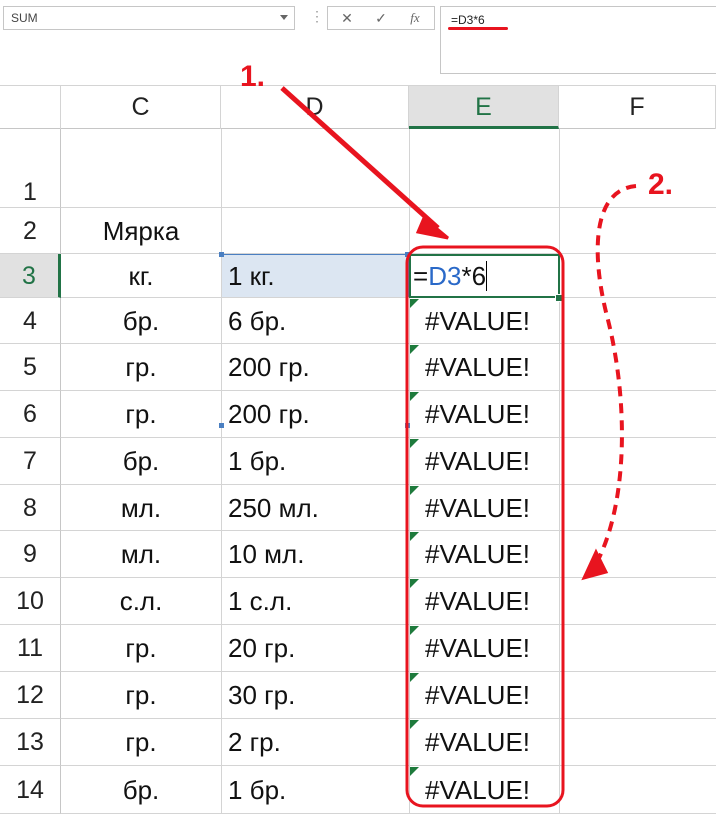 The image size is (716, 814). Describe the element at coordinates (30, 554) in the screenshot. I see `row-header-9: 9` at that location.